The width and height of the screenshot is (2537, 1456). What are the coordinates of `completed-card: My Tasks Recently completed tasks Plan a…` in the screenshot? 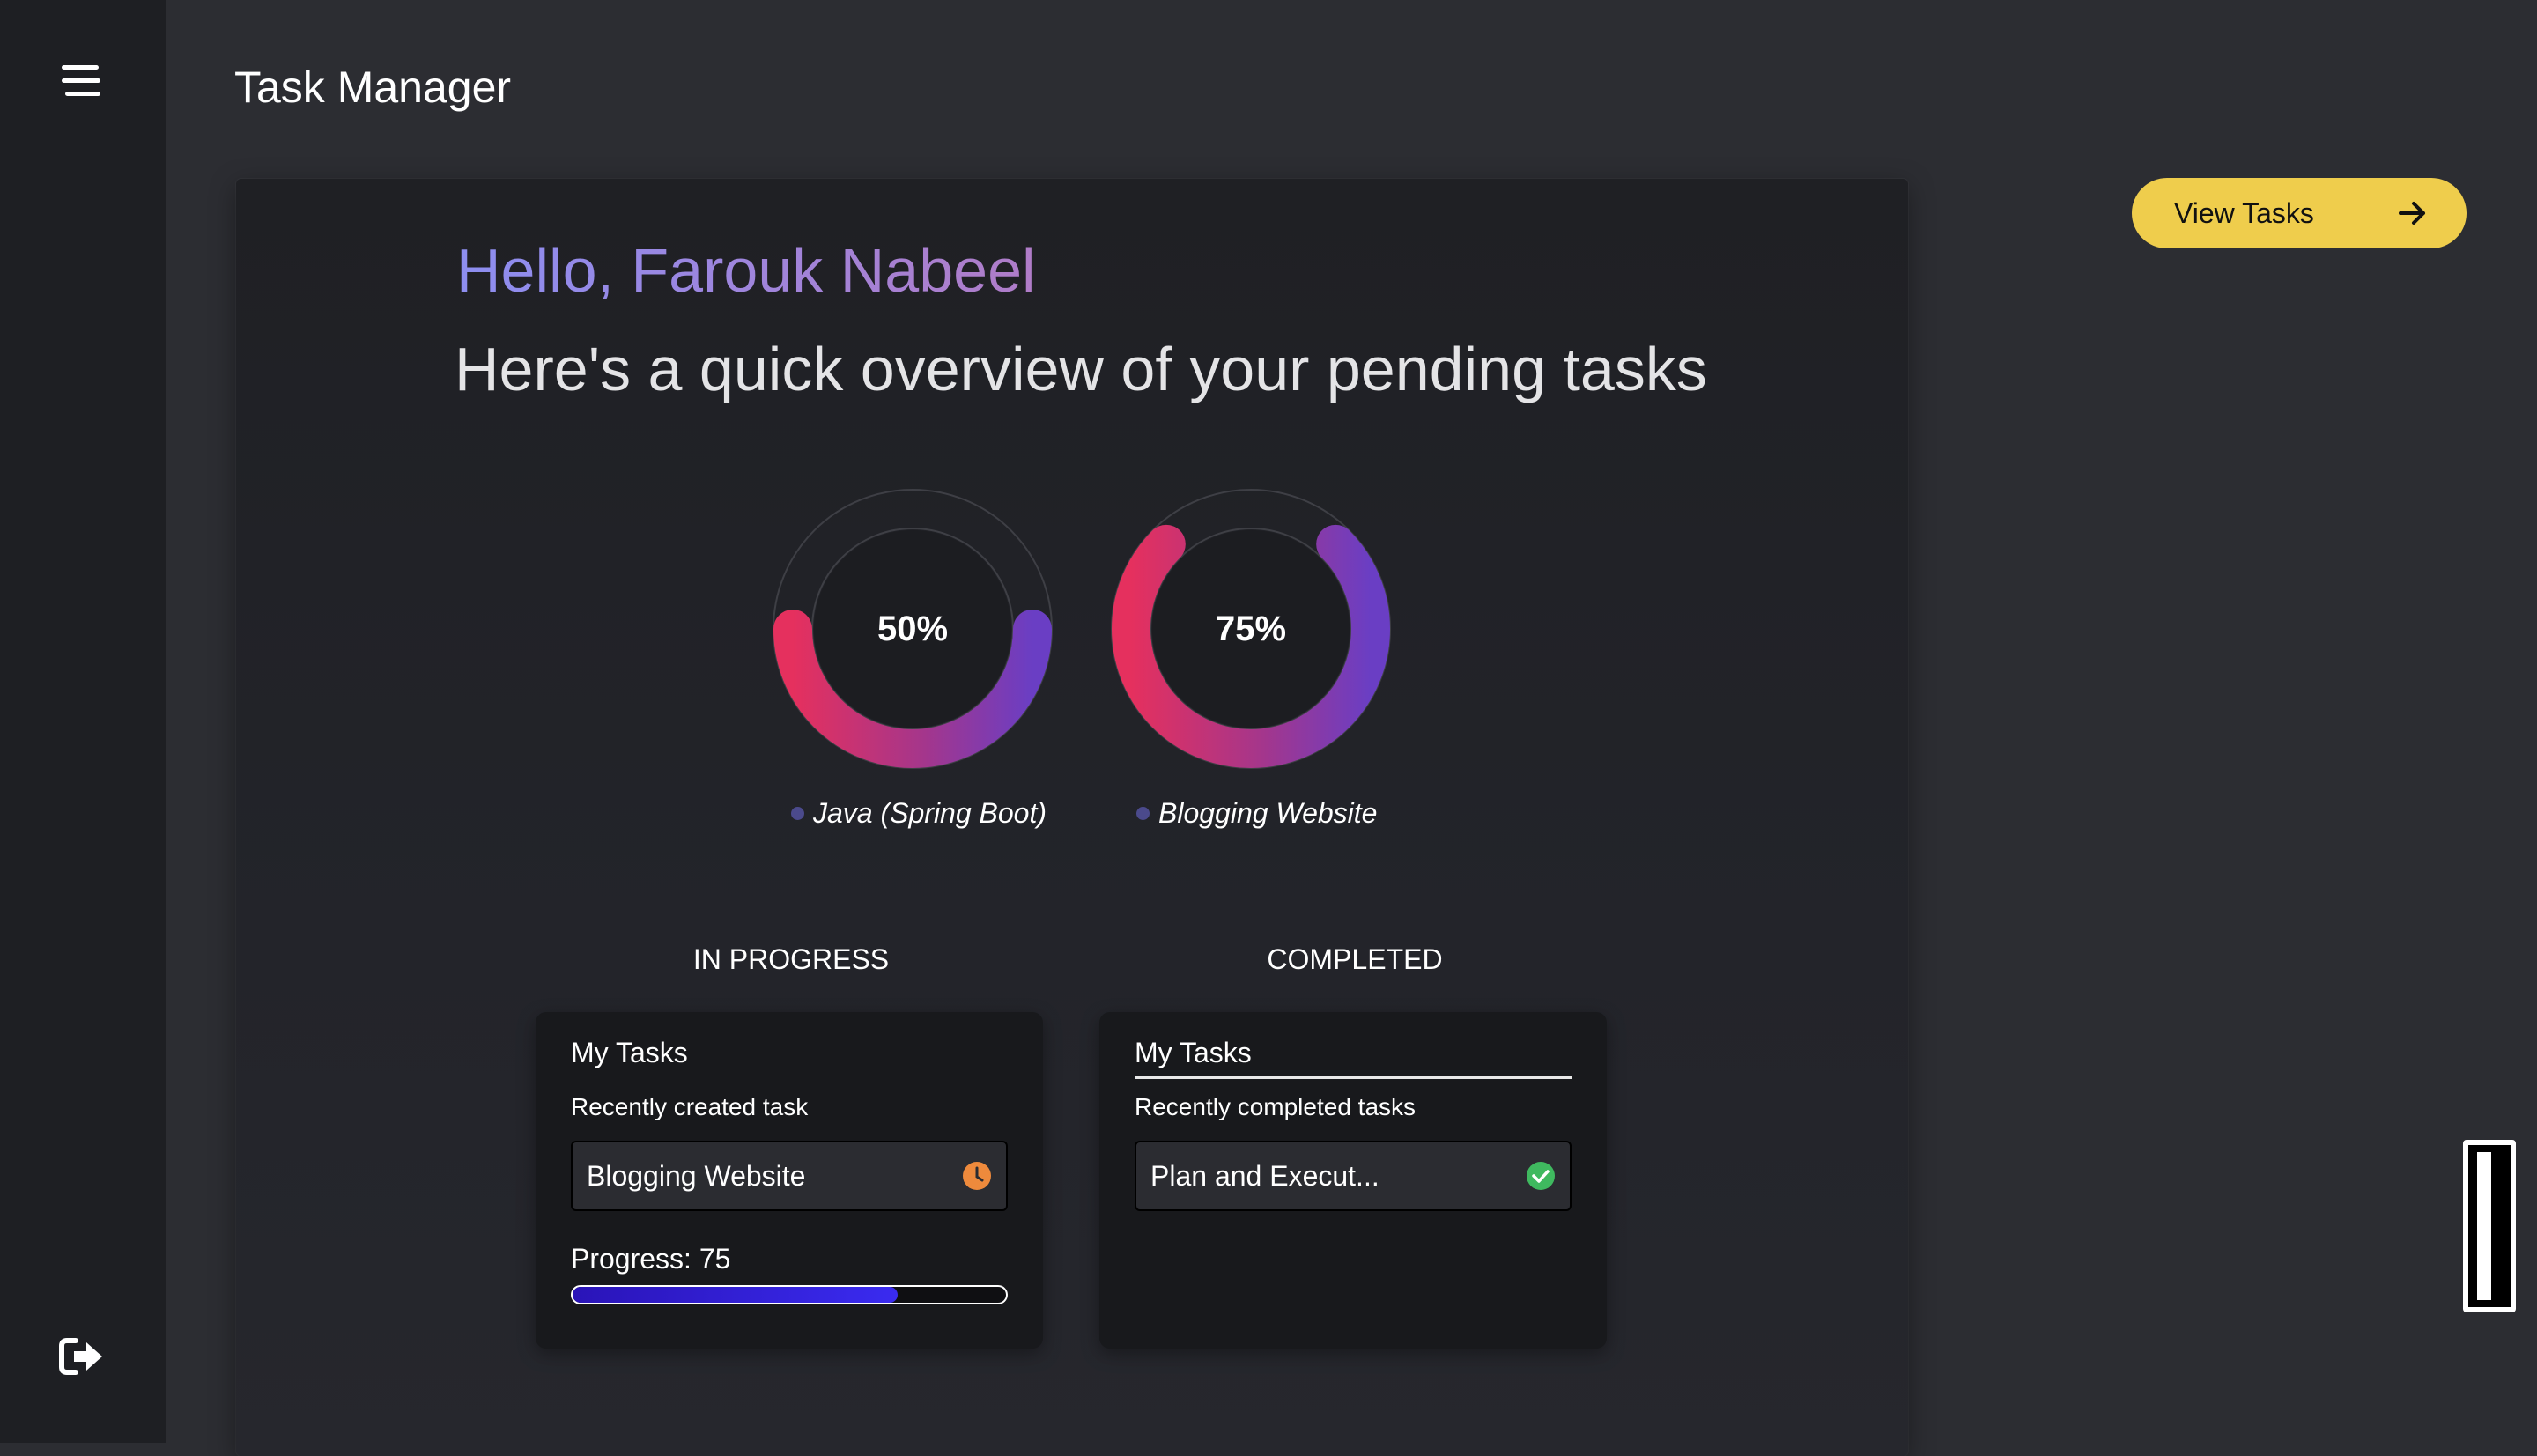 It's located at (1353, 1180).